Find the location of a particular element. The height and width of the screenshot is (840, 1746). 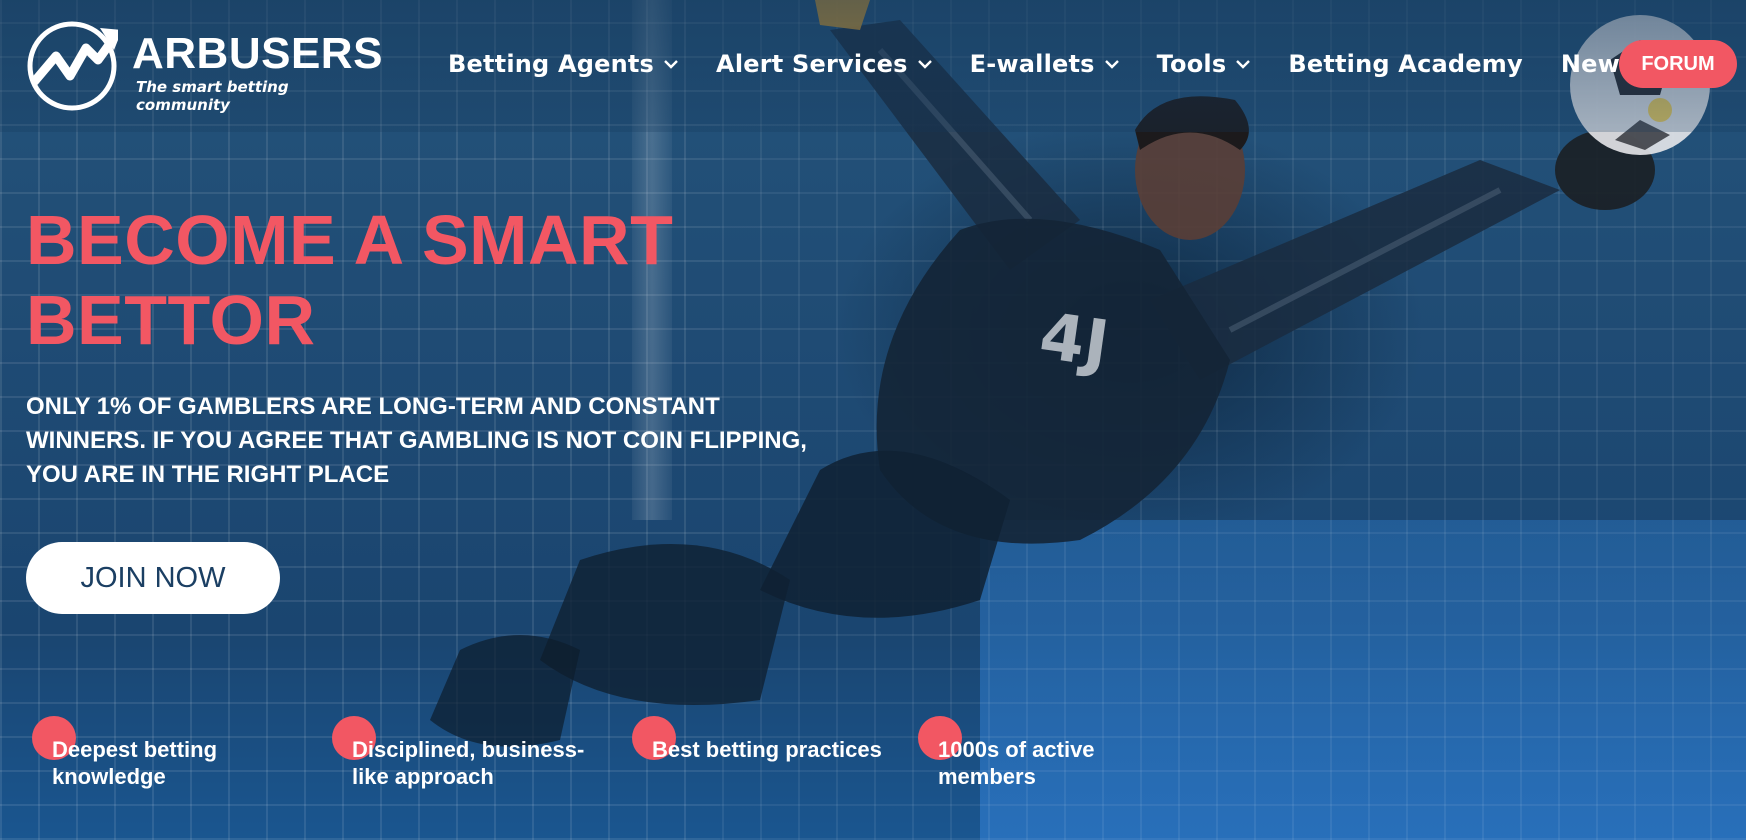

feature-line-2: knowledge is located at coordinates (109, 776).